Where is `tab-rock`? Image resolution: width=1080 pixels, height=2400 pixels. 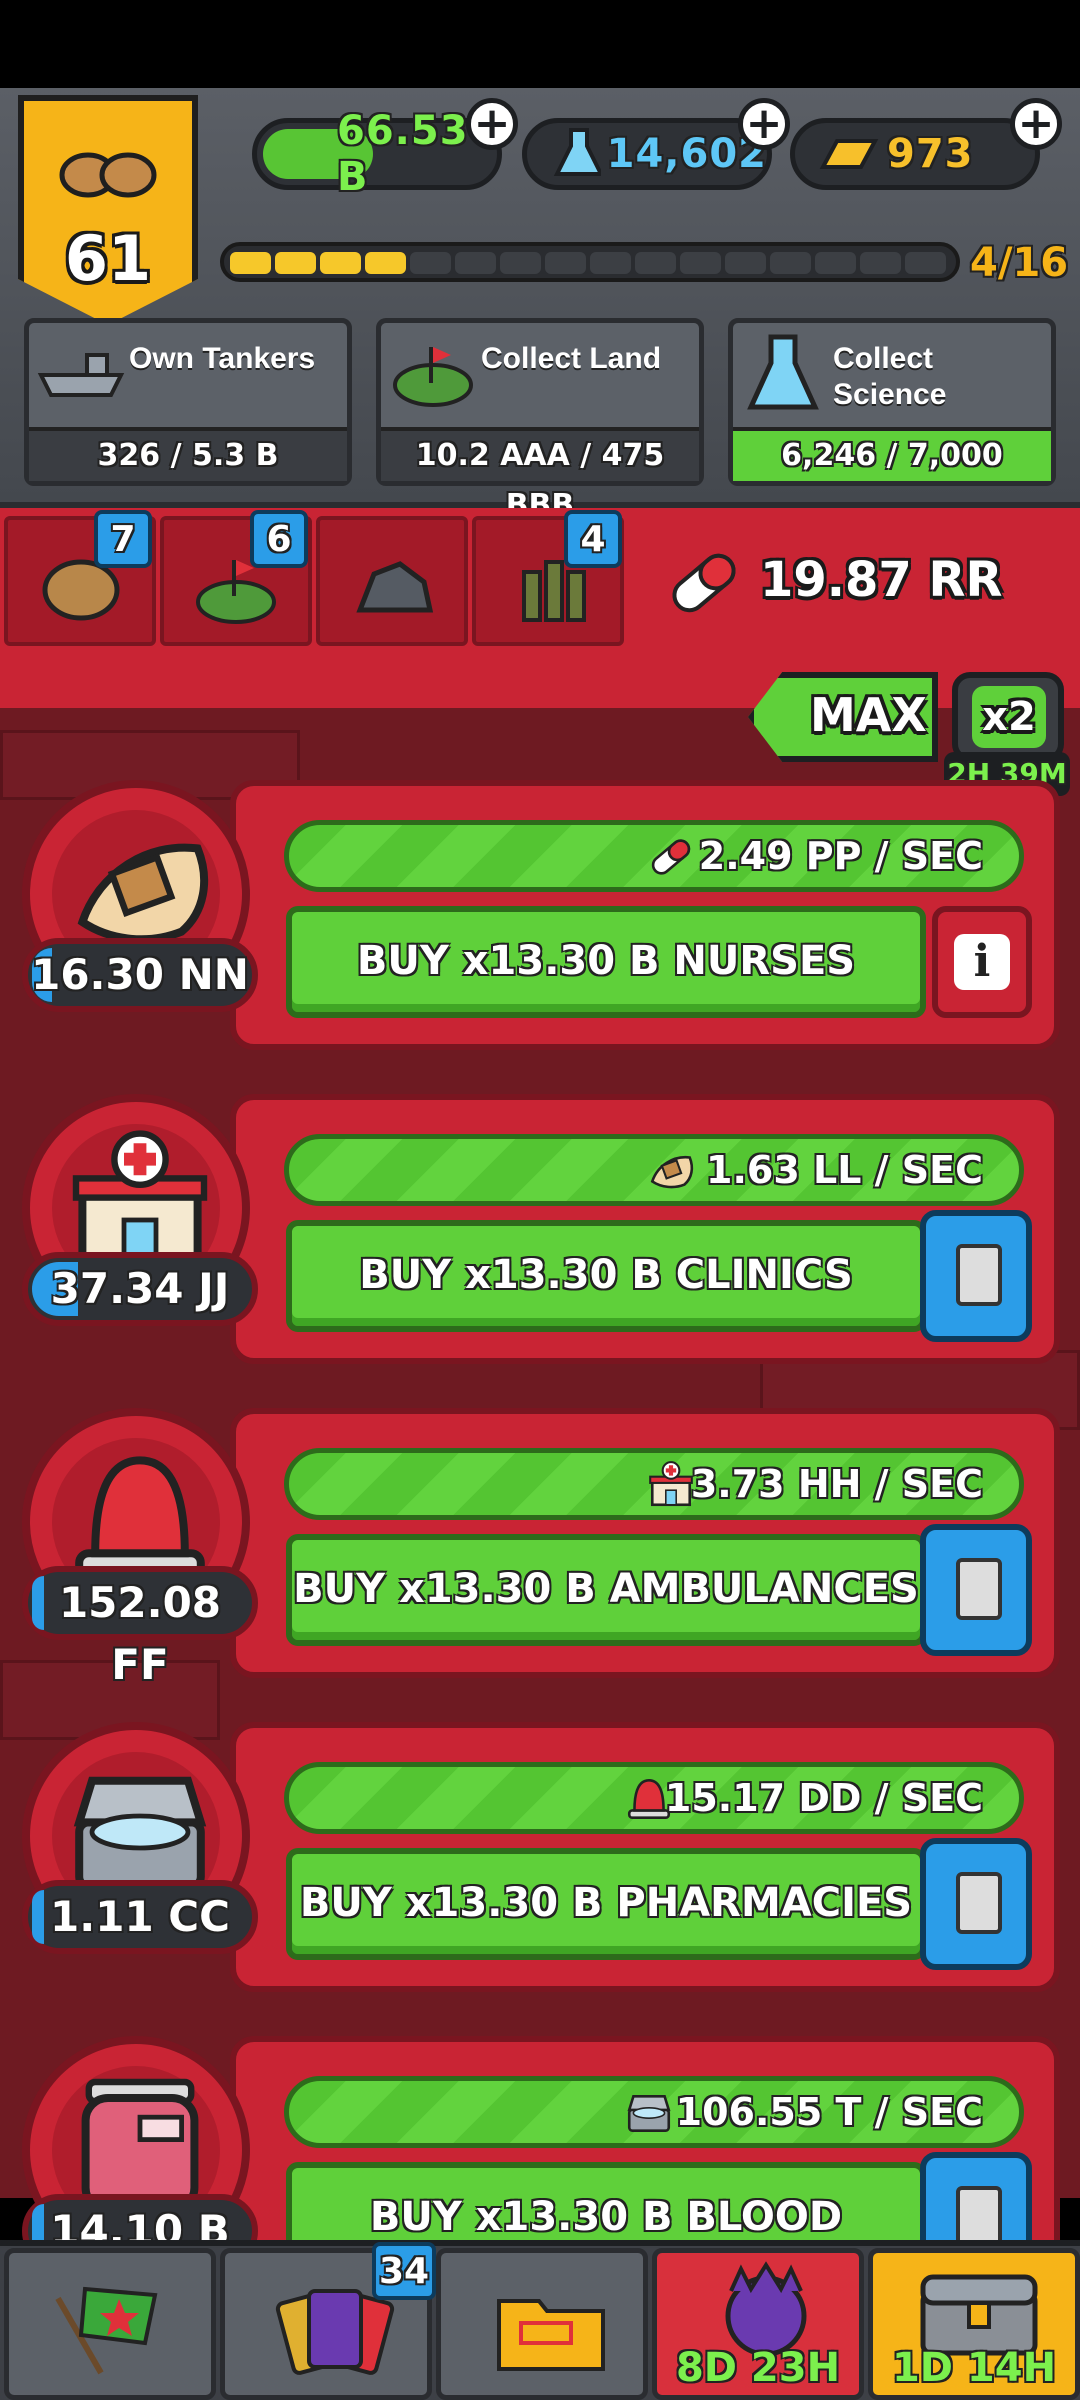 tab-rock is located at coordinates (392, 581).